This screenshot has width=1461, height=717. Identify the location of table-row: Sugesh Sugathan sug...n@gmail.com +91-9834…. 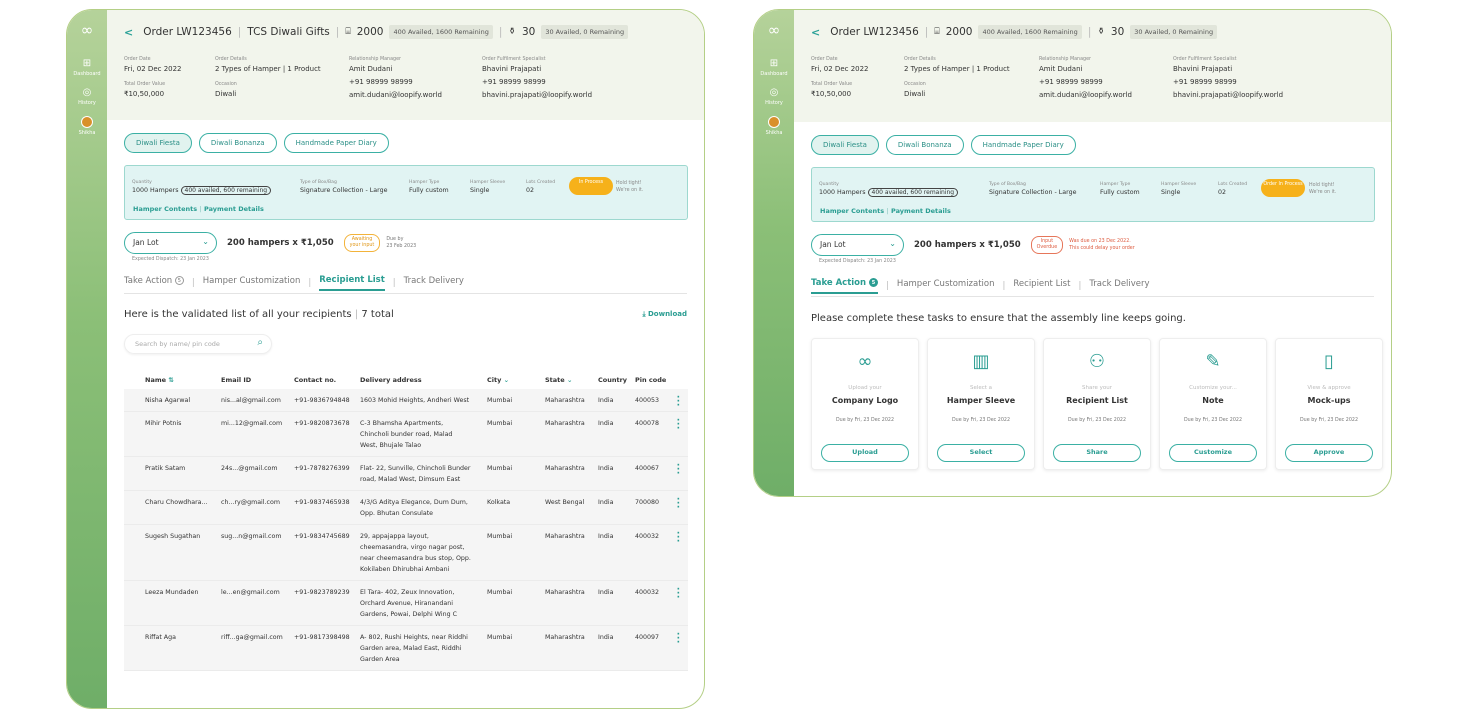
(406, 553).